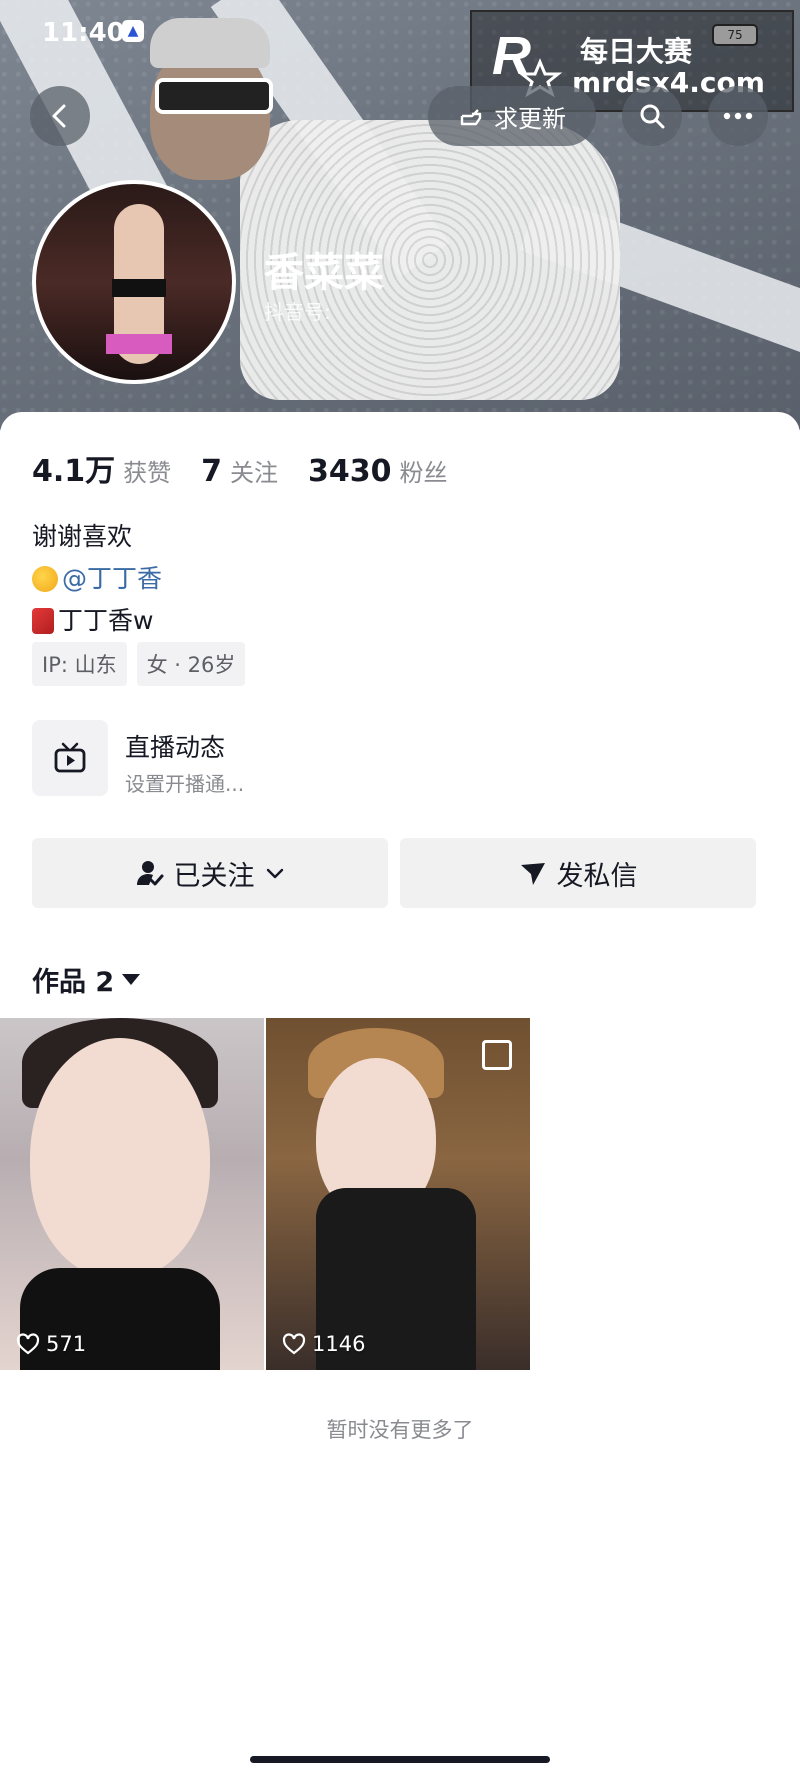  I want to click on bio-mention-line: @丁丁香, so click(97, 579).